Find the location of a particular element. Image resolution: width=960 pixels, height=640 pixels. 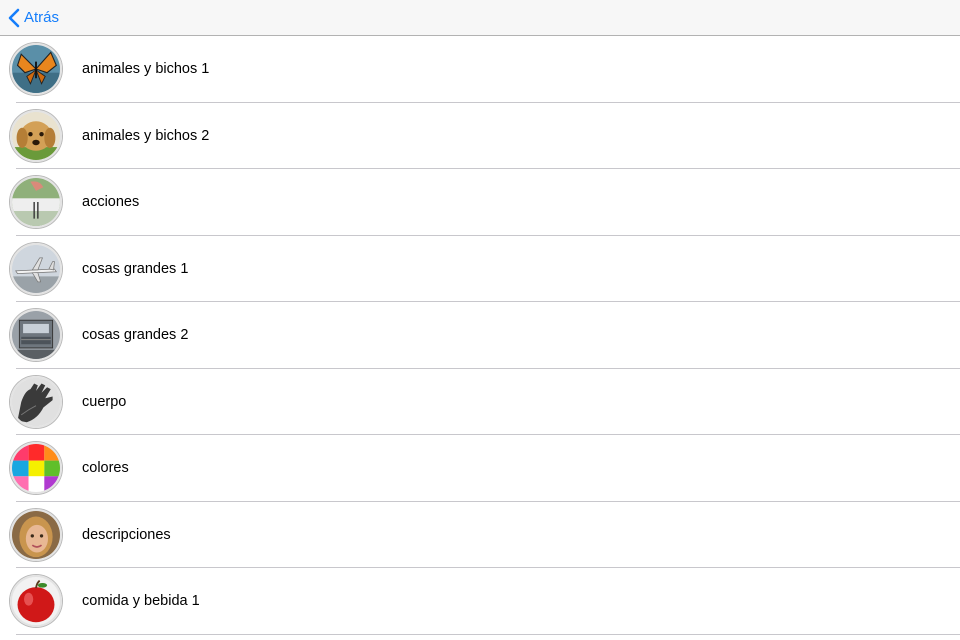

truck-icon is located at coordinates (36, 335).